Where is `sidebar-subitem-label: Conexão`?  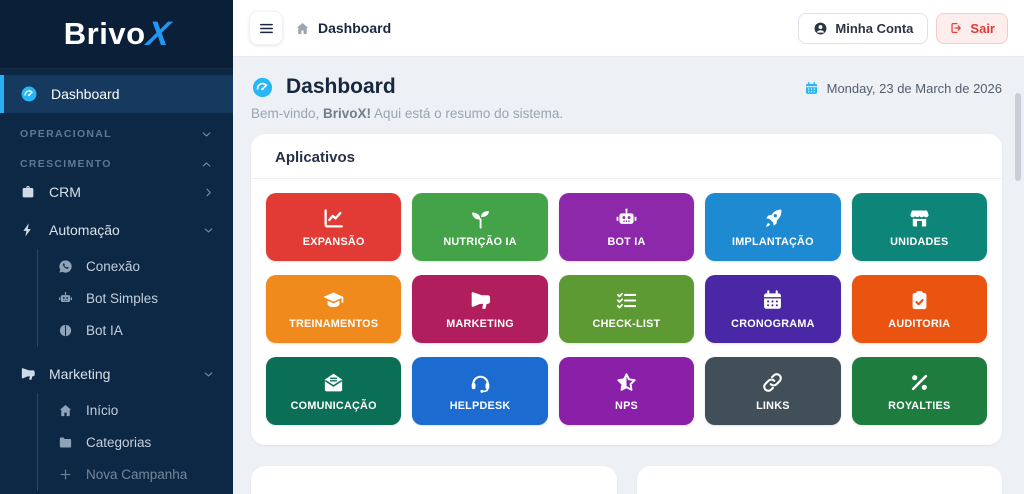 sidebar-subitem-label: Conexão is located at coordinates (113, 266).